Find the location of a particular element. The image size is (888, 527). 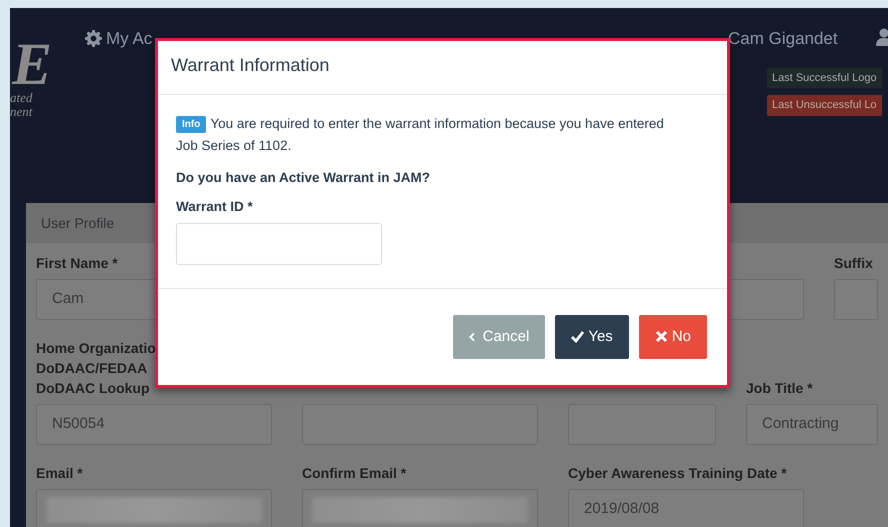

no-button: No is located at coordinates (672, 337).